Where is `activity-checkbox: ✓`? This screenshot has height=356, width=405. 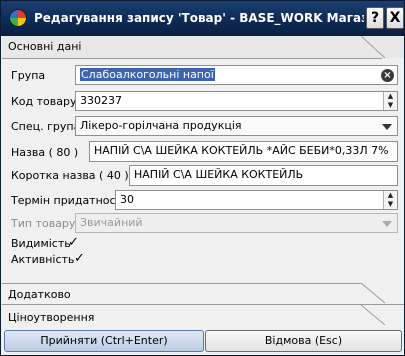
activity-checkbox: ✓ is located at coordinates (79, 258).